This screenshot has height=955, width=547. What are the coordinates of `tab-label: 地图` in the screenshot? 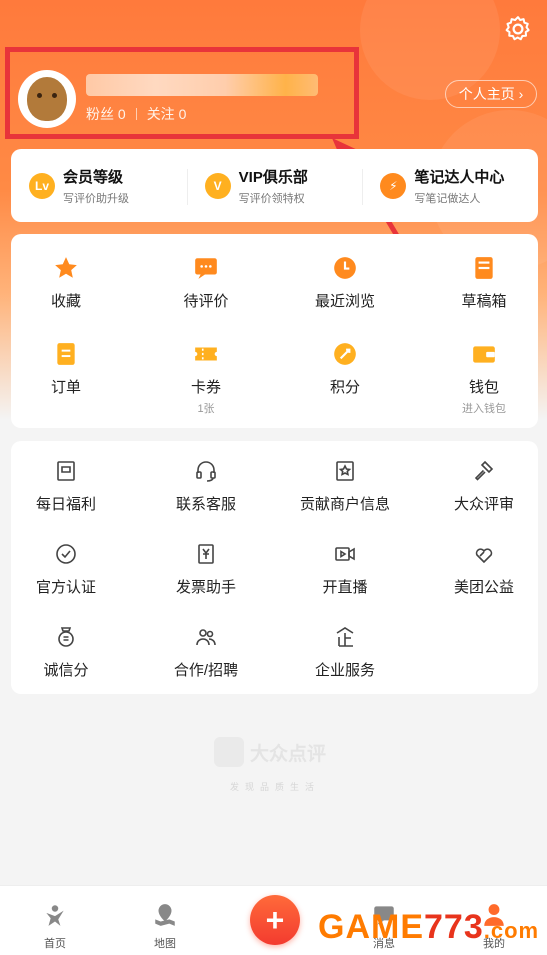 It's located at (165, 944).